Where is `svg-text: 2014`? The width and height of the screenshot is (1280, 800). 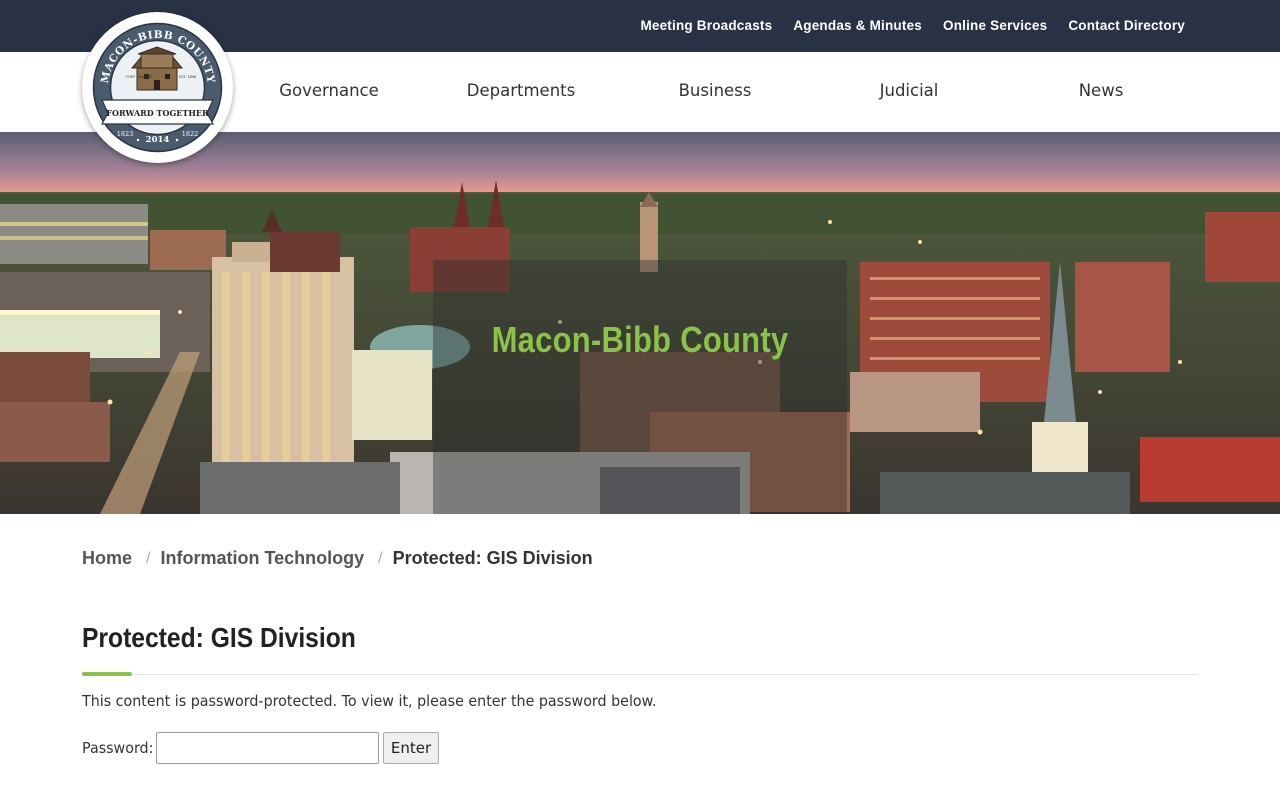 svg-text: 2014 is located at coordinates (158, 140).